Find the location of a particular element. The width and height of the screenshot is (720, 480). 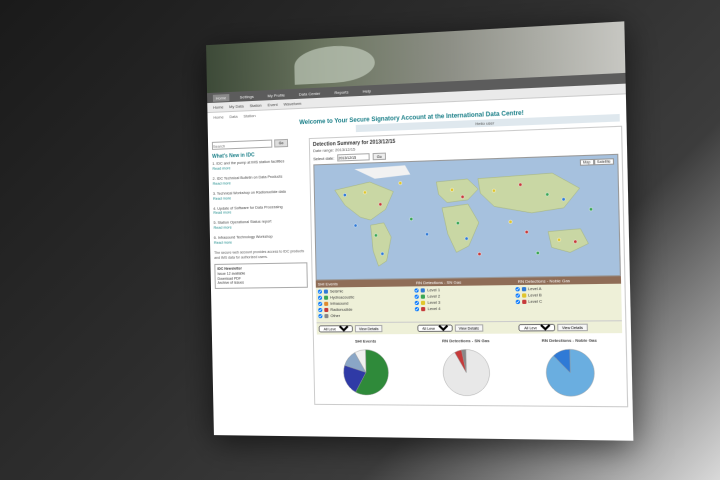

legend-item: Hydroacoustic is located at coordinates (366, 297).